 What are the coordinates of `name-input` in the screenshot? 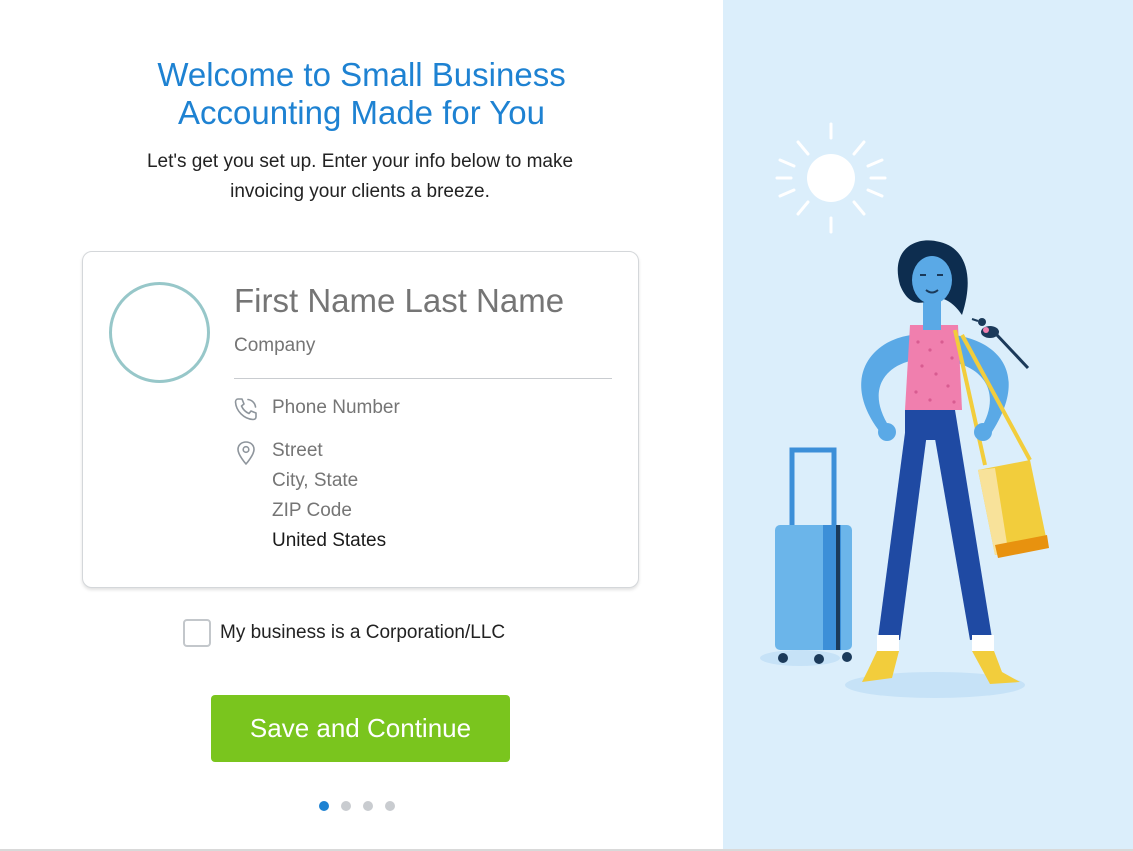 It's located at (424, 301).